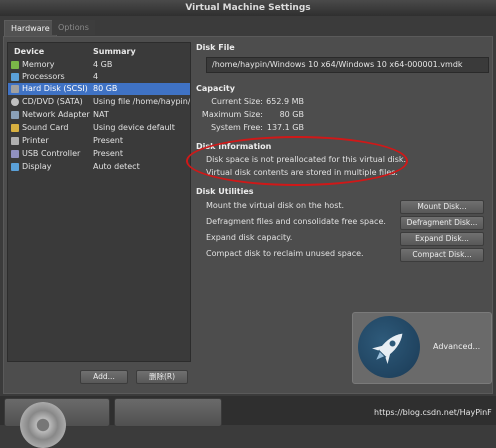 The width and height of the screenshot is (496, 448). What do you see at coordinates (297, 161) in the screenshot?
I see `red-annotation-circle` at bounding box center [297, 161].